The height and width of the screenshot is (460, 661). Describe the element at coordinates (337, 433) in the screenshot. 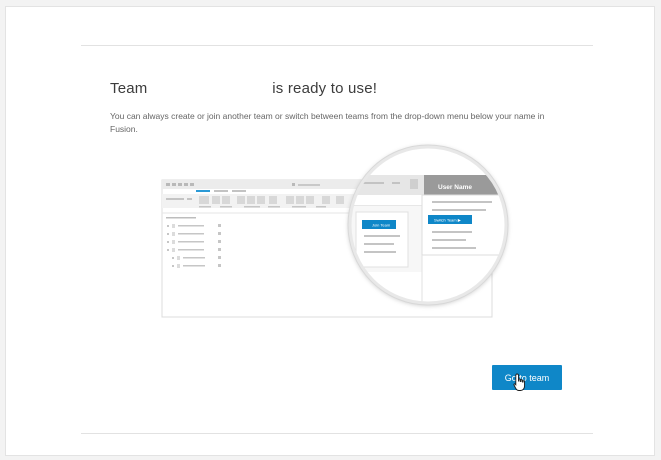

I see `bottom-divider` at that location.